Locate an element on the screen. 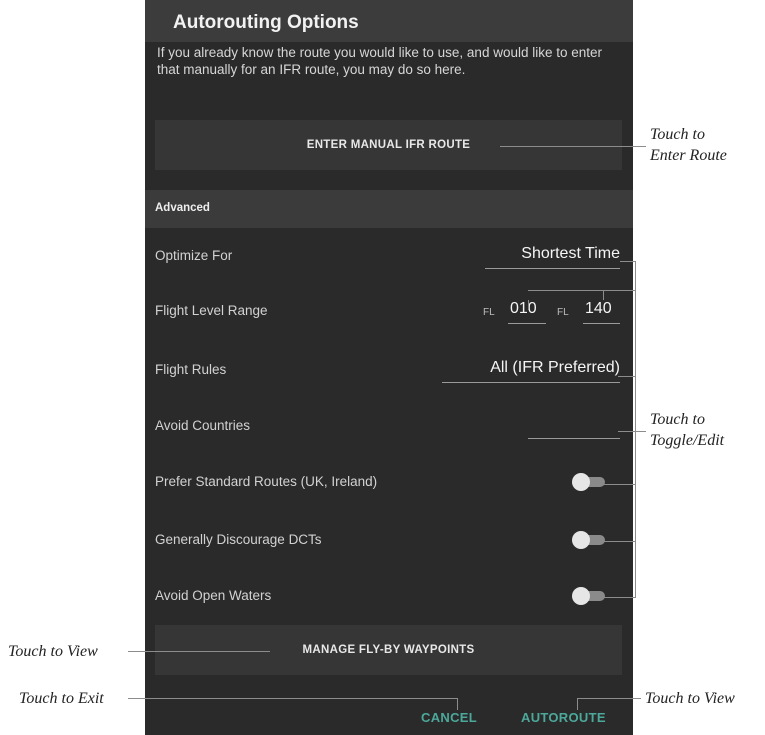  optimize-for-value: Shortest Time is located at coordinates (570, 254).